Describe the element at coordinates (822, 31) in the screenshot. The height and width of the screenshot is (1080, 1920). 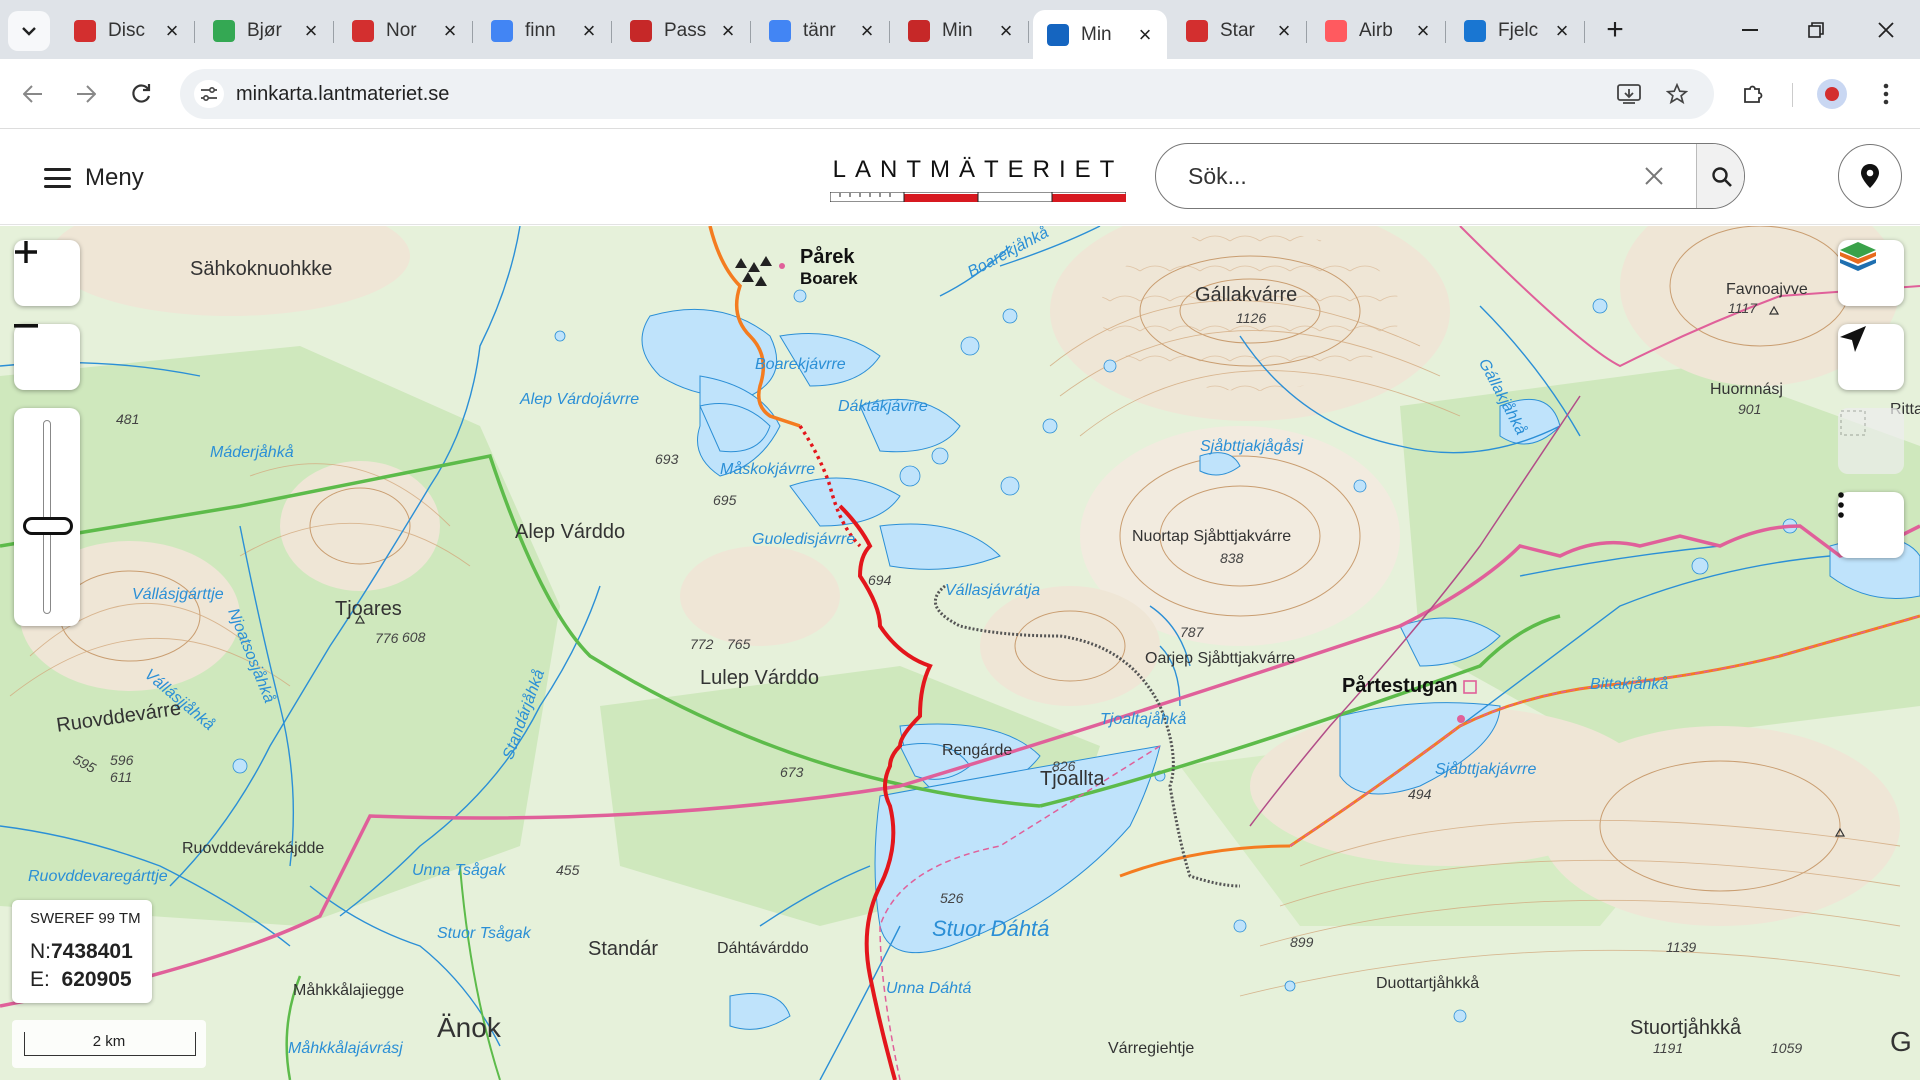
I see `browser-tab: tänr ×` at that location.